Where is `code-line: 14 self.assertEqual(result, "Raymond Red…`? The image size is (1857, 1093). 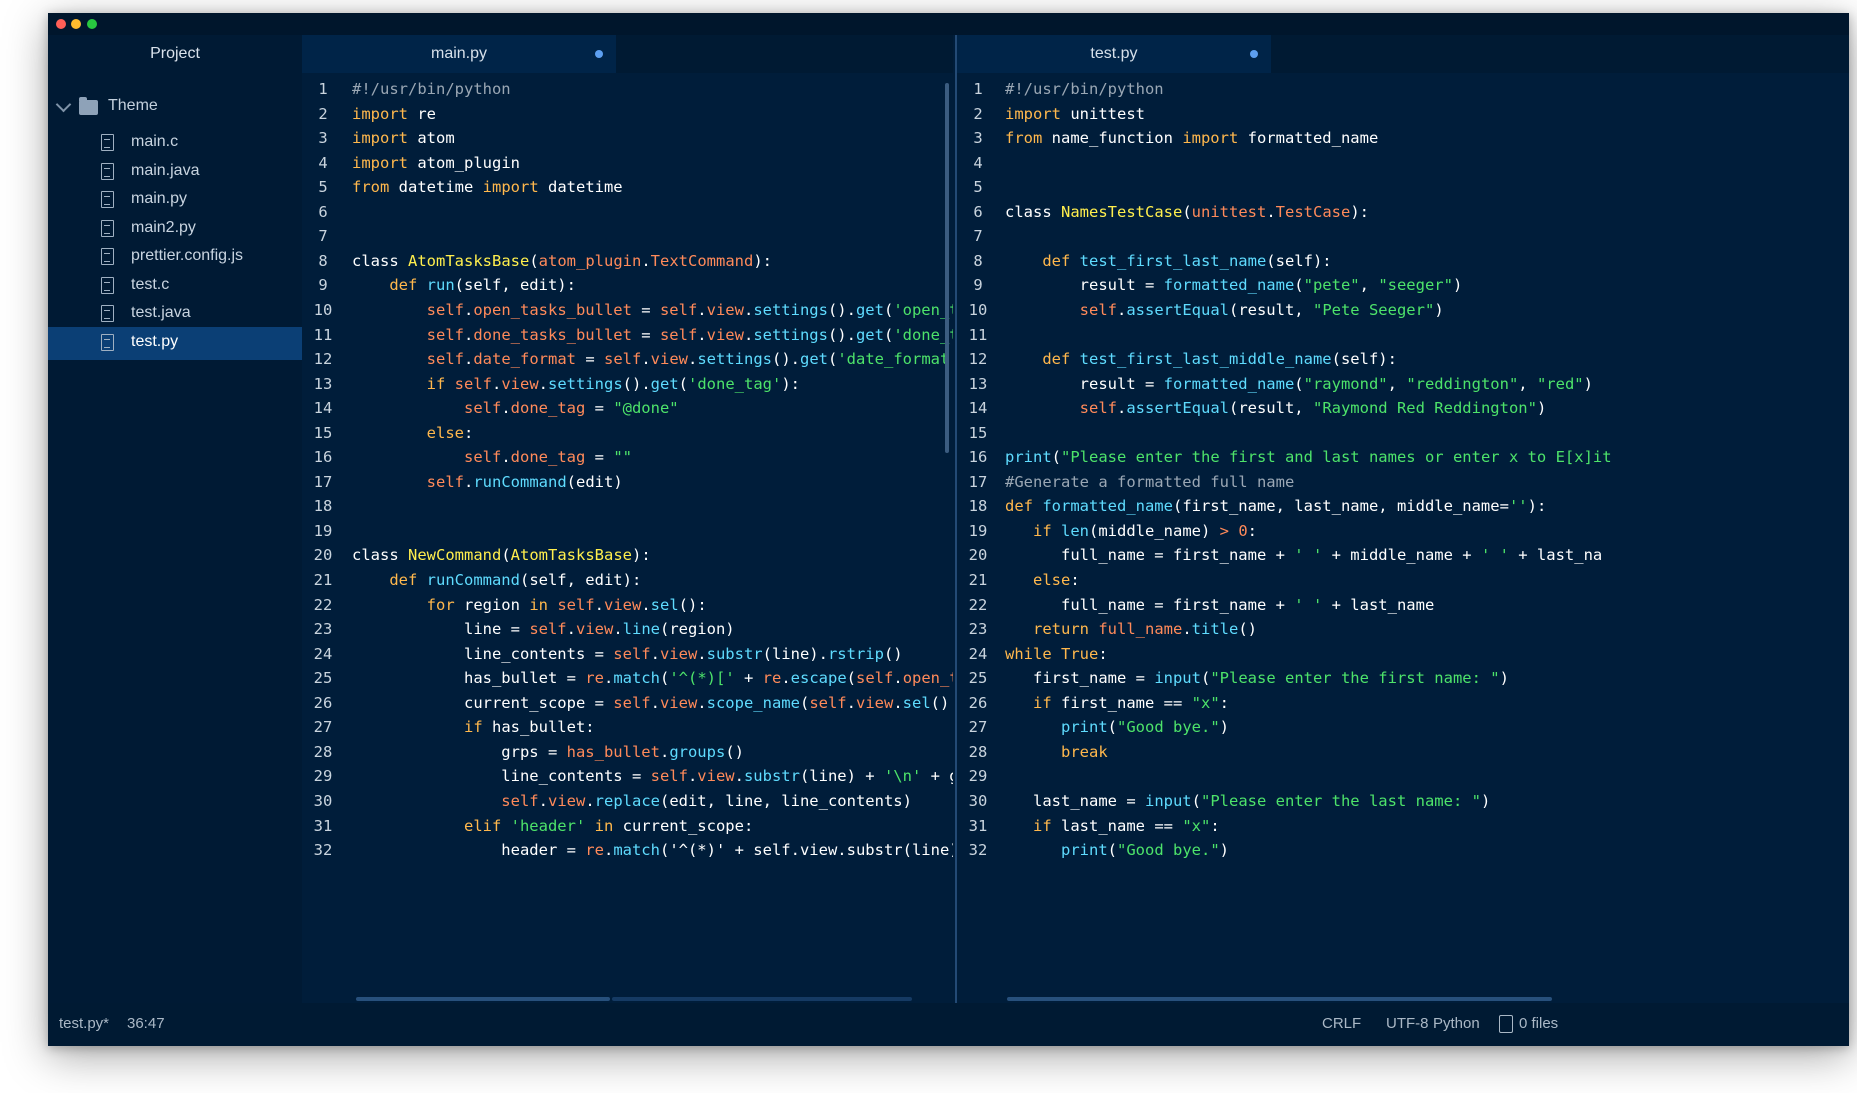 code-line: 14 self.assertEqual(result, "Raymond Red… is located at coordinates (1403, 408).